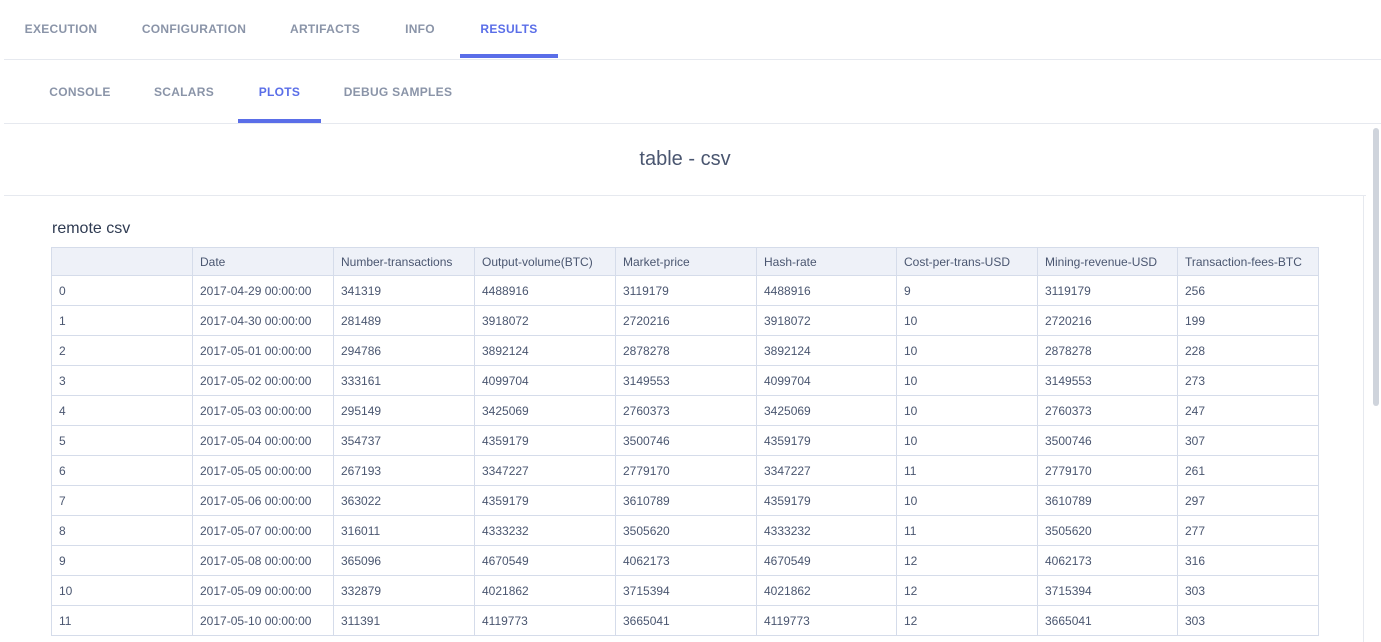  I want to click on tab-info: INFO, so click(420, 29).